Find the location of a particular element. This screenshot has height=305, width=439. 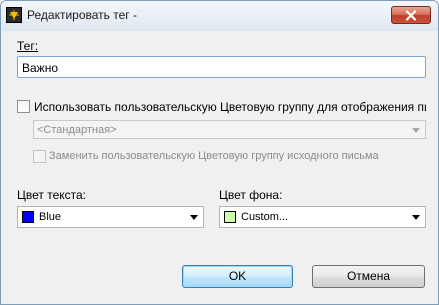

color-group-select: <Стандартная> is located at coordinates (229, 129).